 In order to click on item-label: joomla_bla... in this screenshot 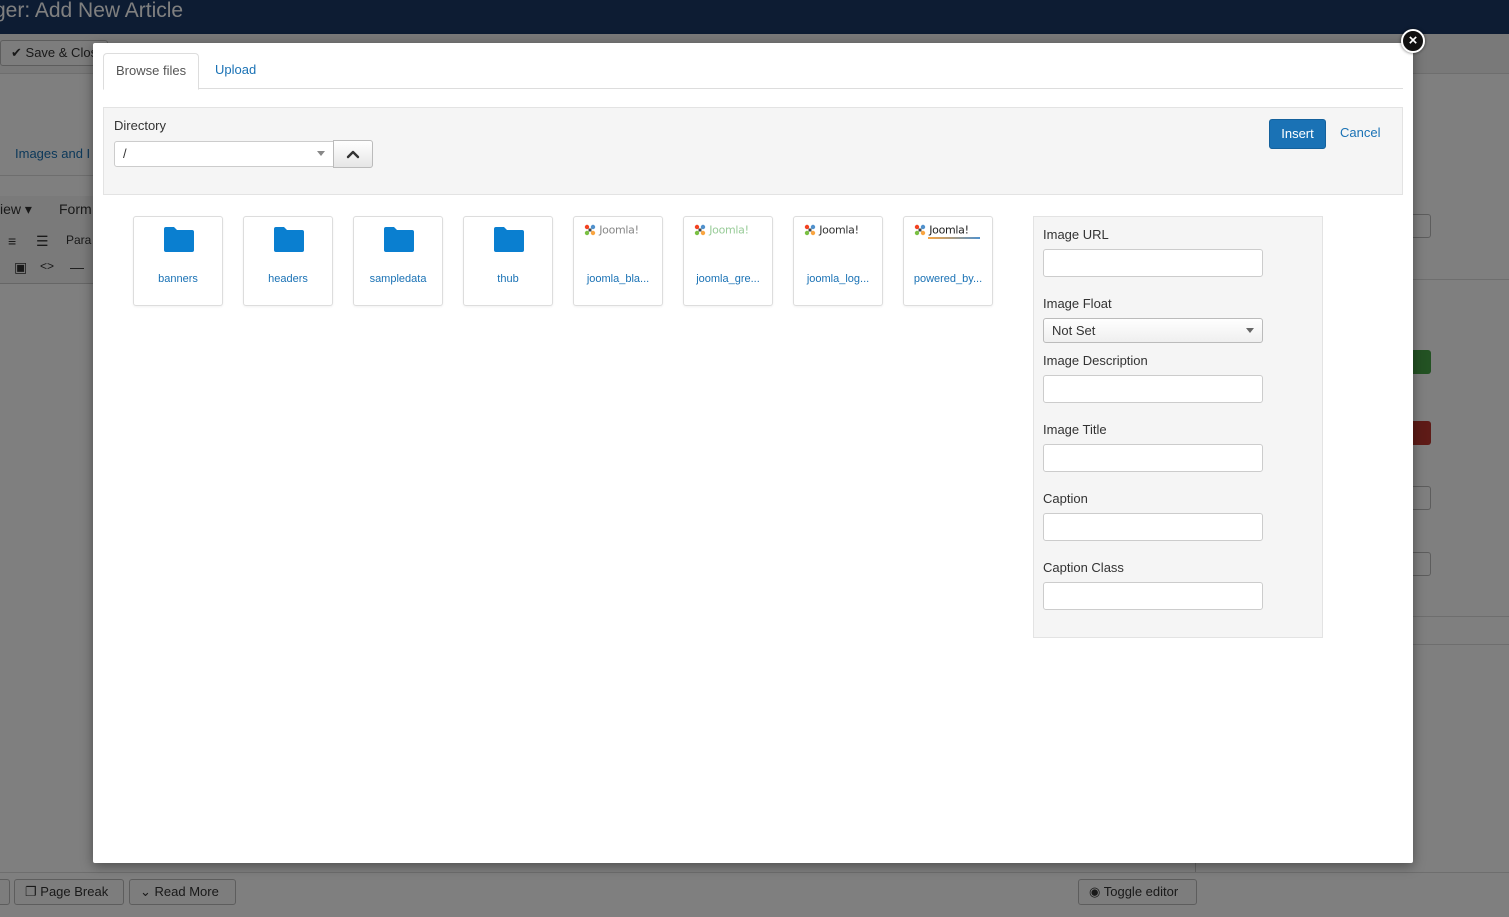, I will do `click(618, 279)`.